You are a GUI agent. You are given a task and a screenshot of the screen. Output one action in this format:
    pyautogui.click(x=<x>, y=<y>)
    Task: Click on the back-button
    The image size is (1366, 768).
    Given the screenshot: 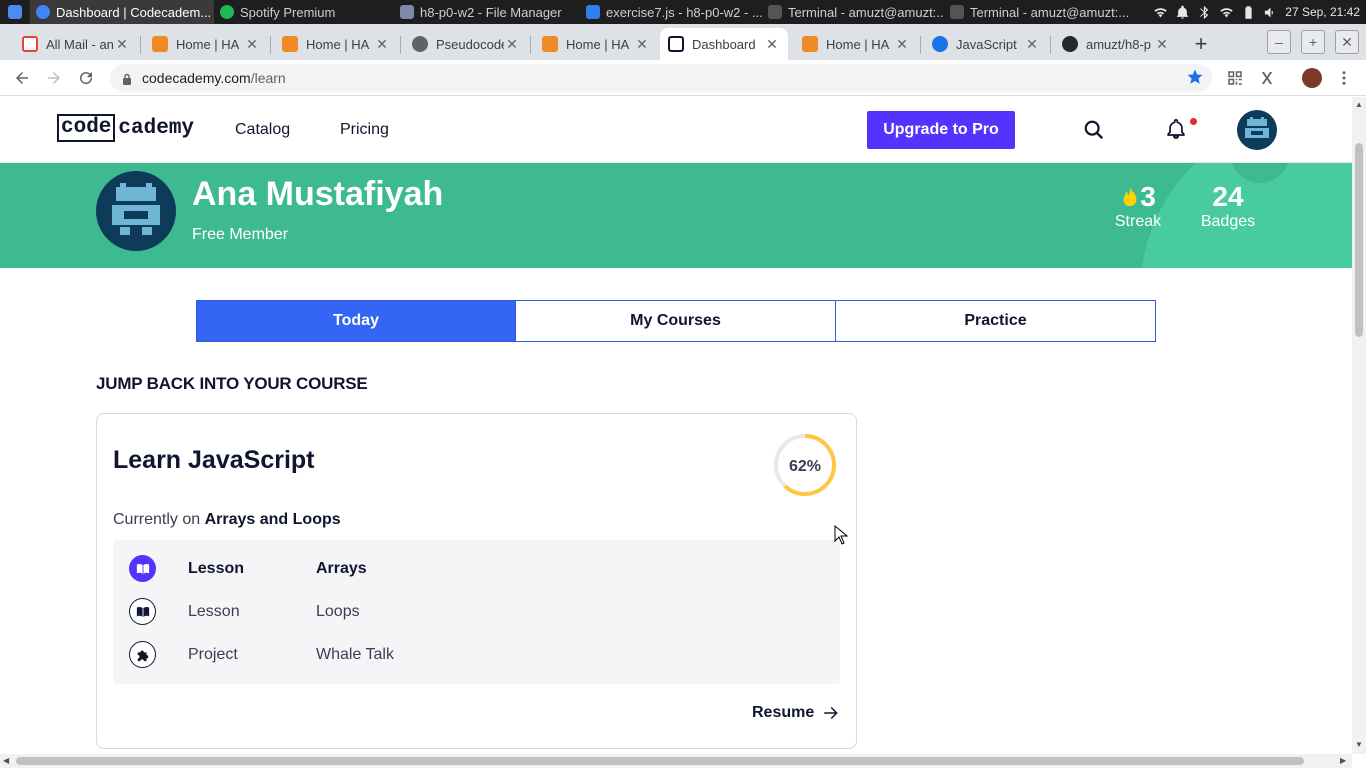 What is the action you would take?
    pyautogui.click(x=22, y=78)
    